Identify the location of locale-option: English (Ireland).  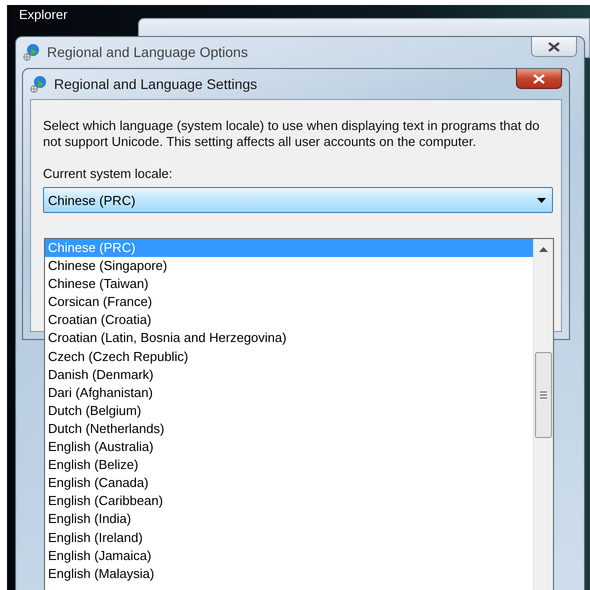
(289, 537).